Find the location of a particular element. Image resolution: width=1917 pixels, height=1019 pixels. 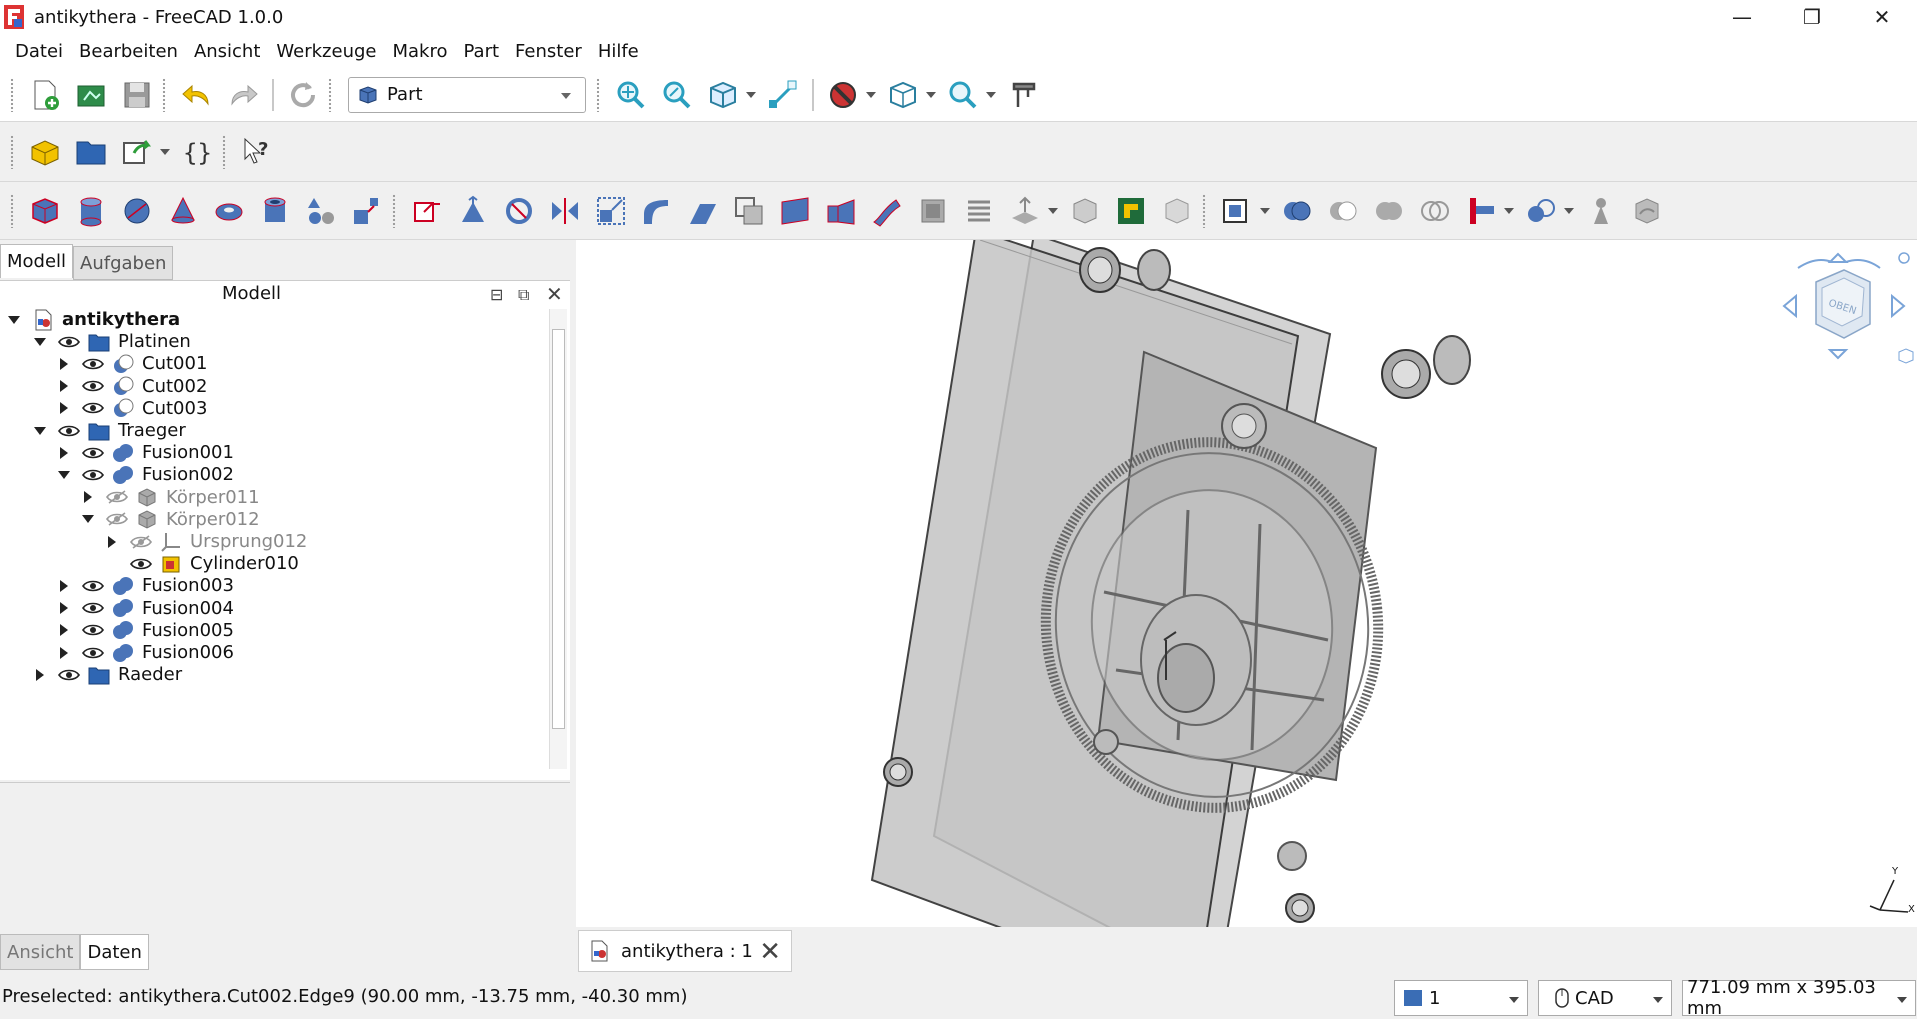

bounding-box-dropdown is located at coordinates (931, 95).